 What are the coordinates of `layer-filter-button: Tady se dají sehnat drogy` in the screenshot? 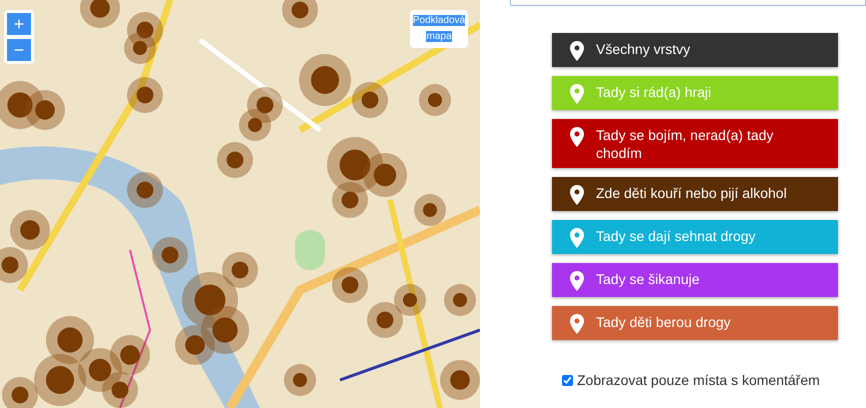 It's located at (695, 237).